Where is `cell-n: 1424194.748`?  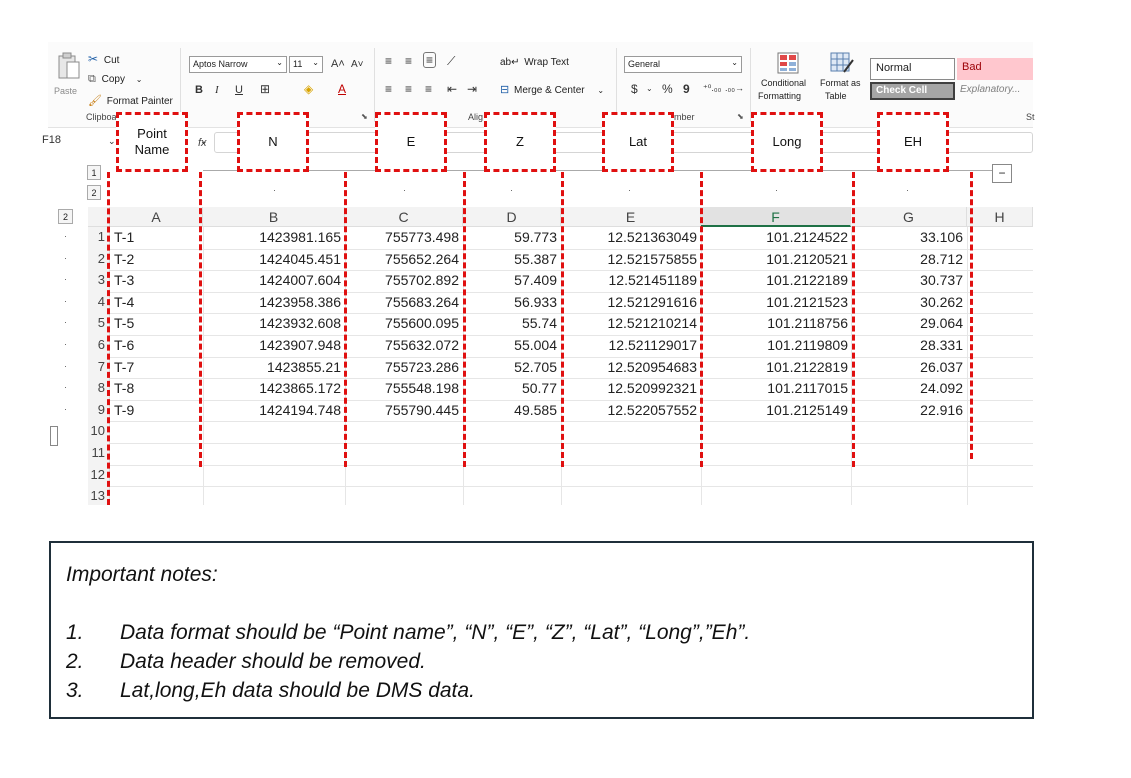 cell-n: 1424194.748 is located at coordinates (272, 410).